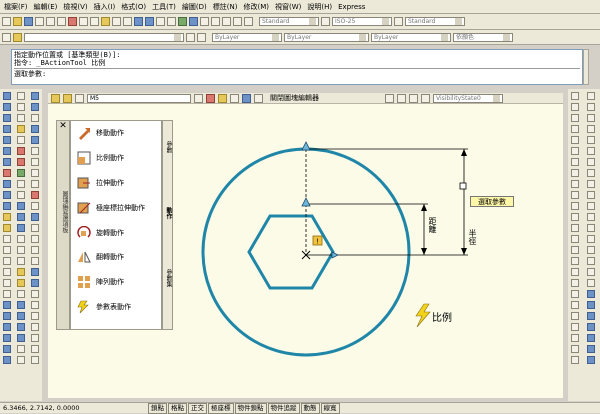  Describe the element at coordinates (21, 151) in the screenshot. I see `extrude-icon` at that location.